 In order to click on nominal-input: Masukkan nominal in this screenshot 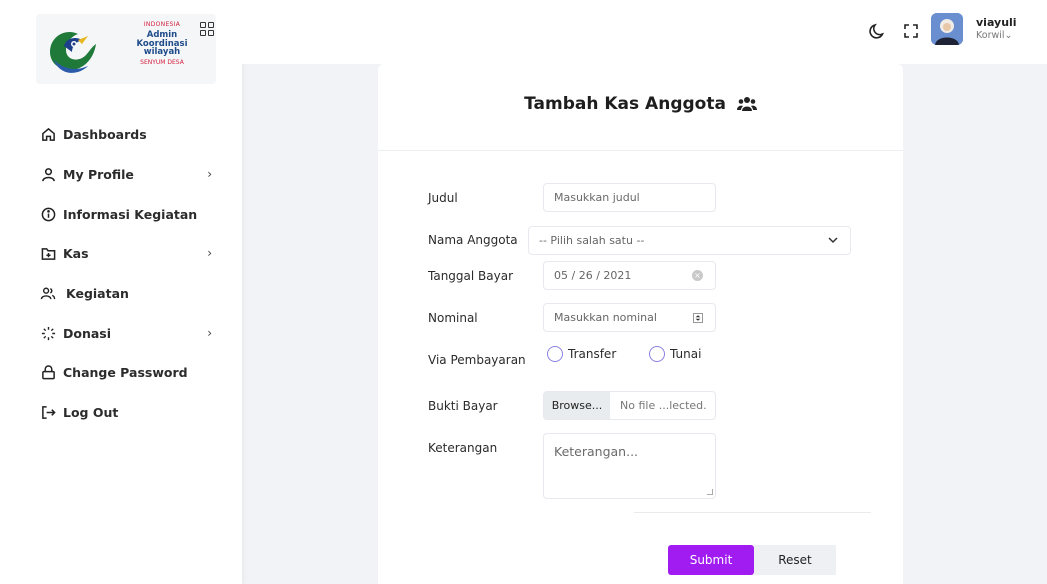, I will do `click(629, 317)`.